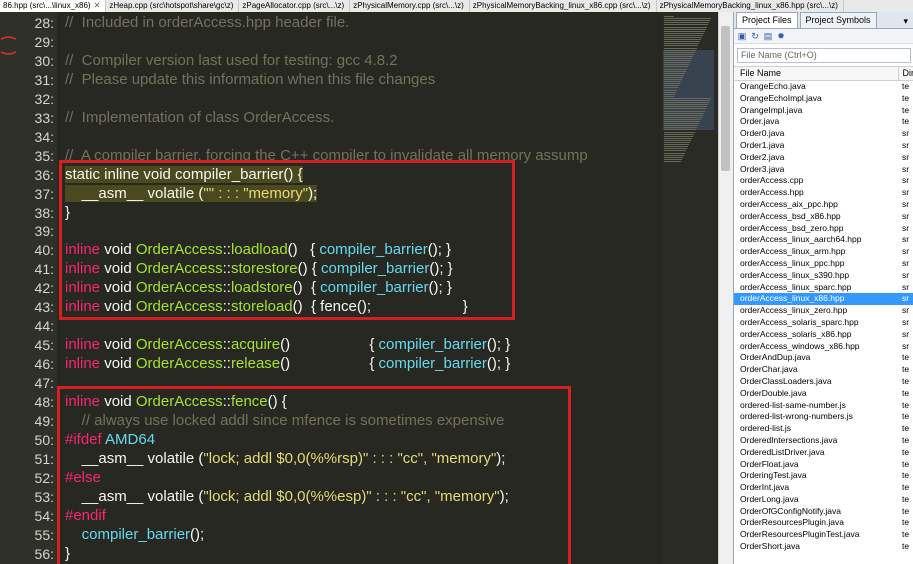  Describe the element at coordinates (823, 193) in the screenshot. I see `file-list-row: orderAccess.hpp sr` at that location.